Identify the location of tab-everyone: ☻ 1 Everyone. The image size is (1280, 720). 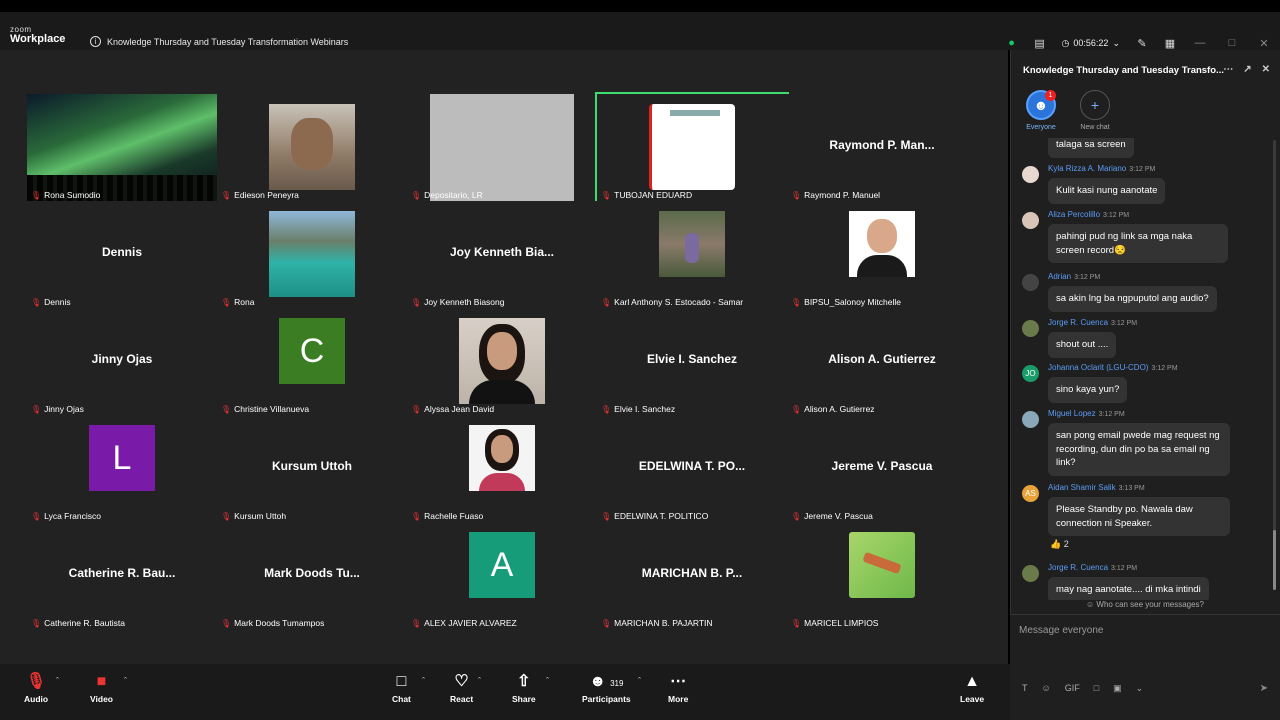
(1041, 114).